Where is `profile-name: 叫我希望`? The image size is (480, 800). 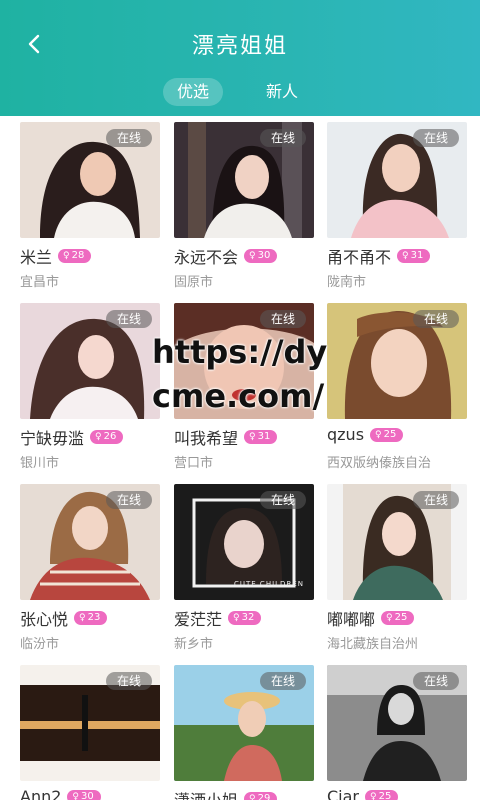 profile-name: 叫我希望 is located at coordinates (206, 438).